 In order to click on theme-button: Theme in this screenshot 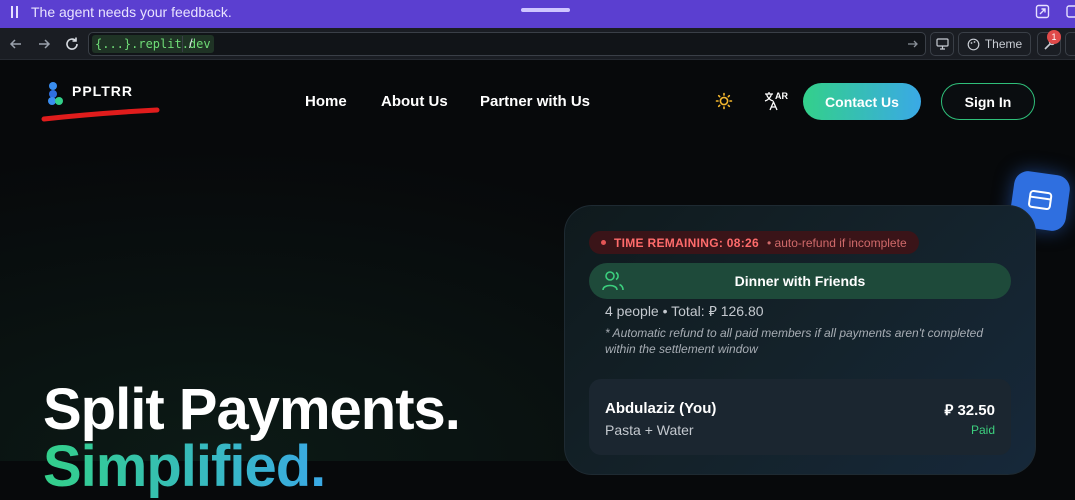, I will do `click(994, 44)`.